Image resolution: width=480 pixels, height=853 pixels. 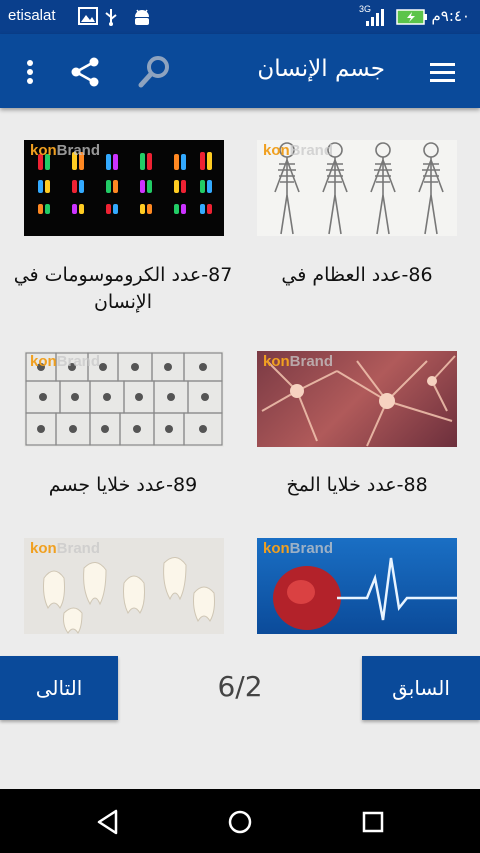 I want to click on topic-87-label: 87-عدد الكروموسومات في الإنسان, so click(x=123, y=289).